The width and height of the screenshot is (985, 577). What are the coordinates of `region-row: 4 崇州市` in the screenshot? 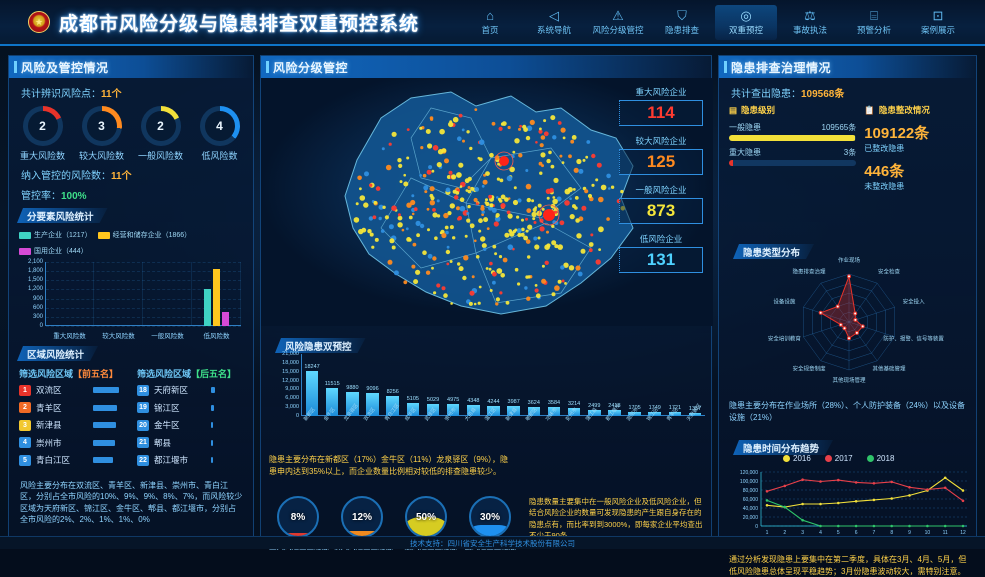 It's located at (74, 443).